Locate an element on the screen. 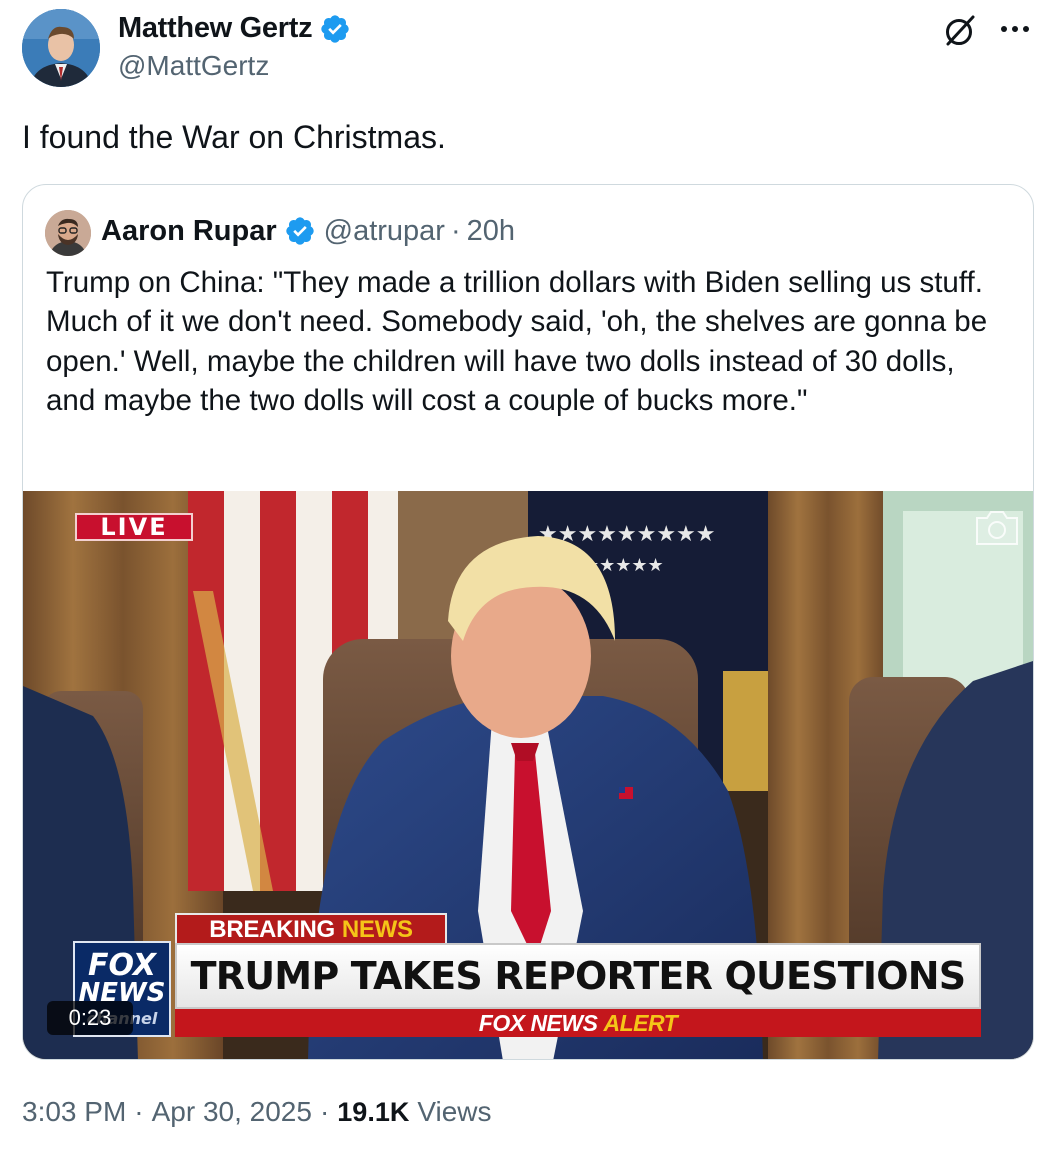 Image resolution: width=1060 pixels, height=1154 pixels. tweet-date: Apr 30, 2025 is located at coordinates (232, 1112).